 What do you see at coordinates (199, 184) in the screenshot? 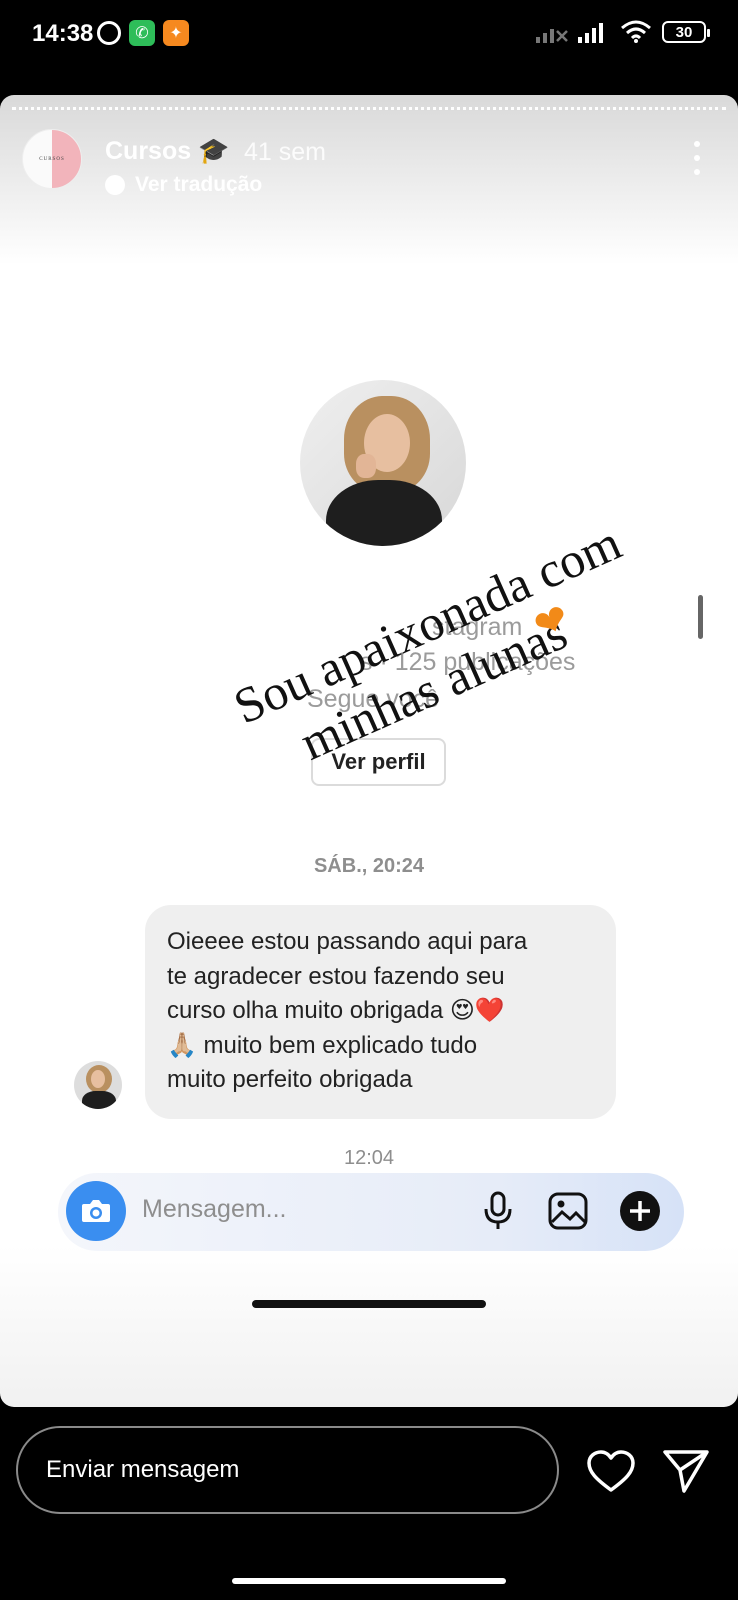
I see `translate-label: Ver tradução` at bounding box center [199, 184].